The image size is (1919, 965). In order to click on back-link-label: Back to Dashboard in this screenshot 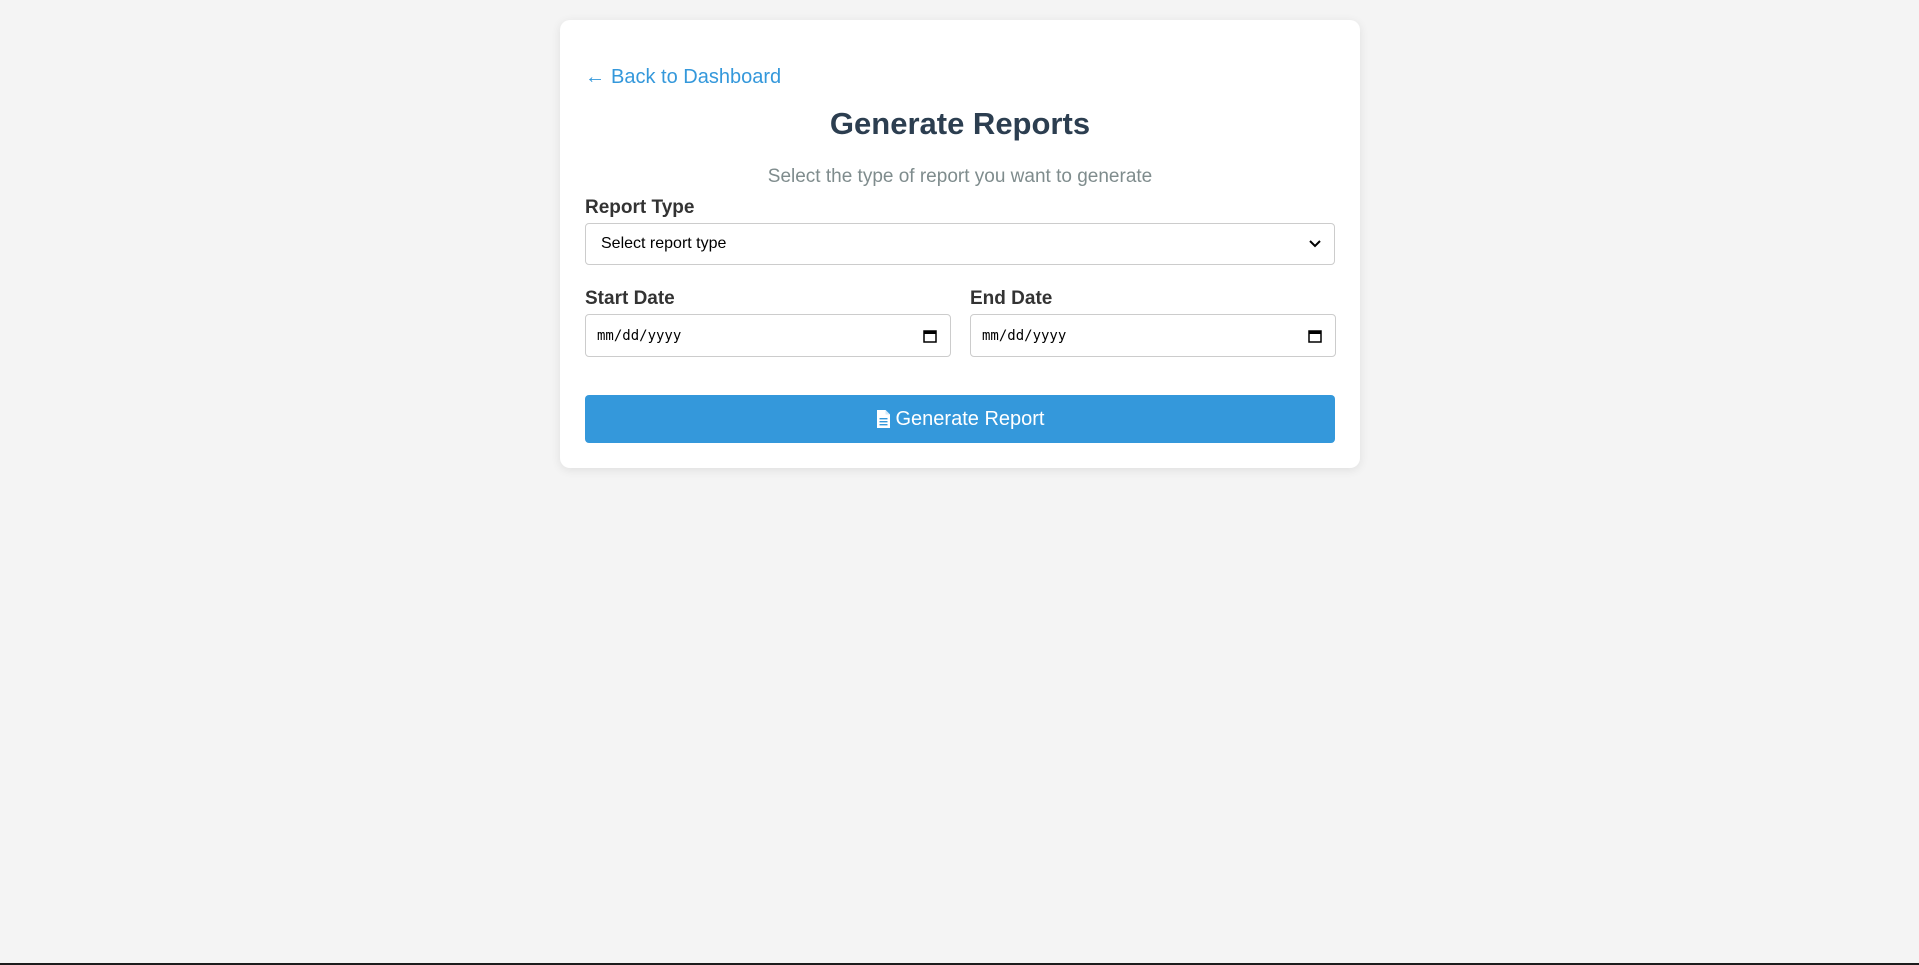, I will do `click(696, 77)`.